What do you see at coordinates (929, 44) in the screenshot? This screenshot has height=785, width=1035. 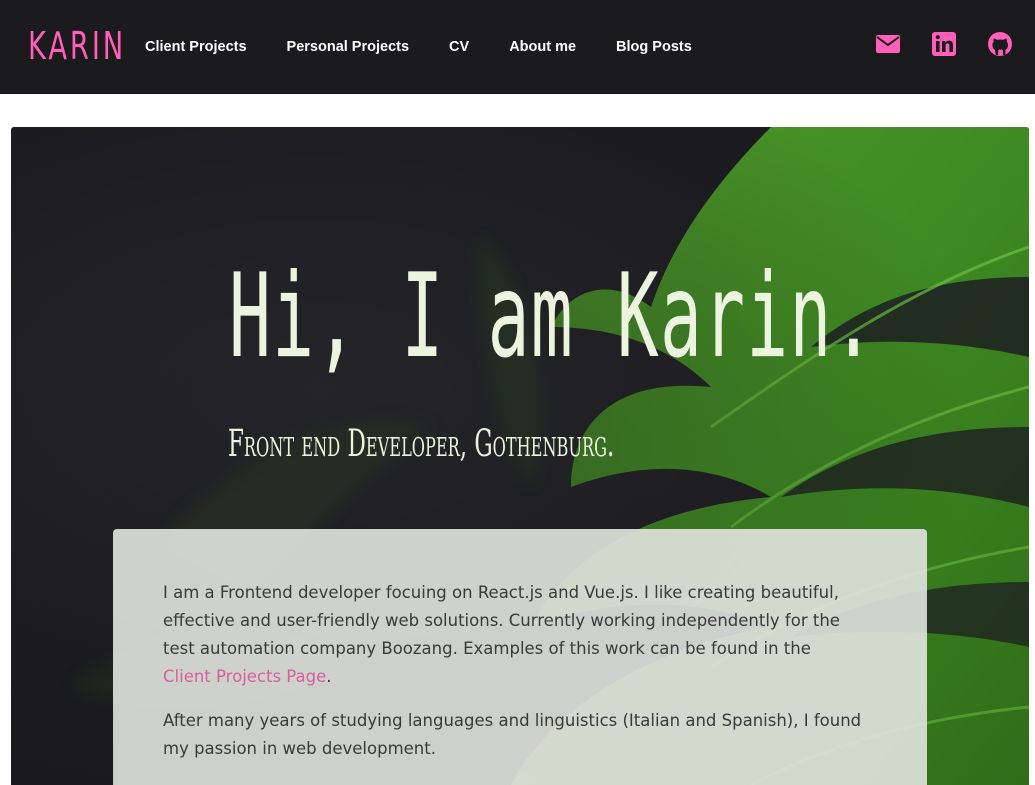 I see `social-icons` at bounding box center [929, 44].